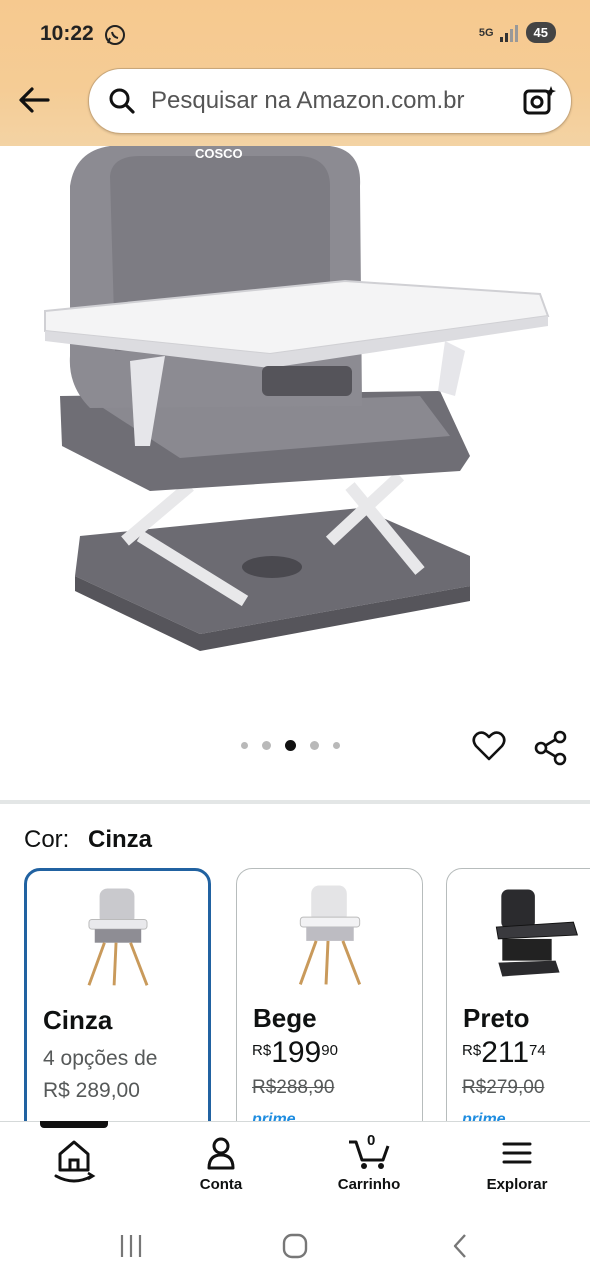 The height and width of the screenshot is (1280, 590). I want to click on whatsapp-icon, so click(115, 35).